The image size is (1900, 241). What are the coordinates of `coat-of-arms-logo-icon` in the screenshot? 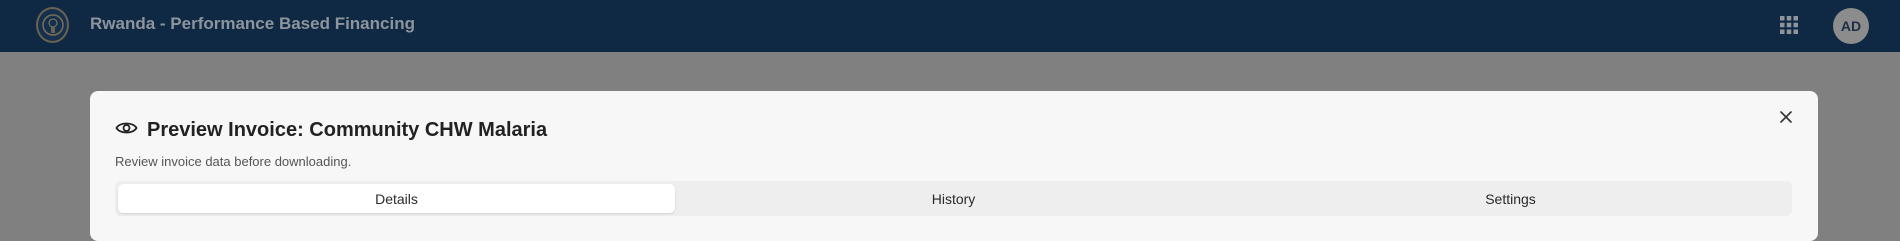 It's located at (52, 25).